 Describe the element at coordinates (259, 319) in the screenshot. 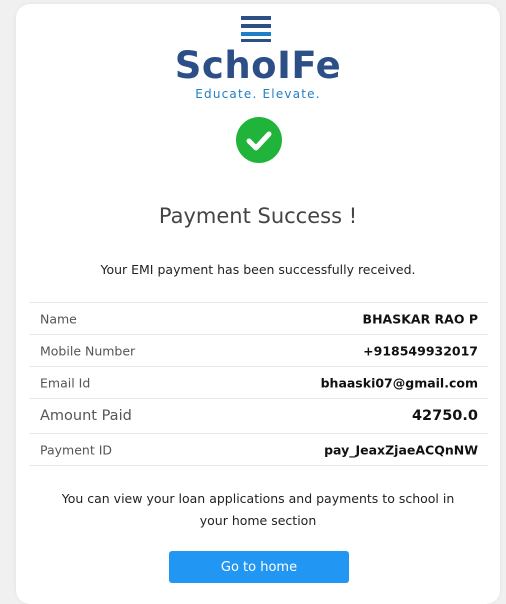

I see `detail-row-name: Name BHASKAR RAO P` at that location.